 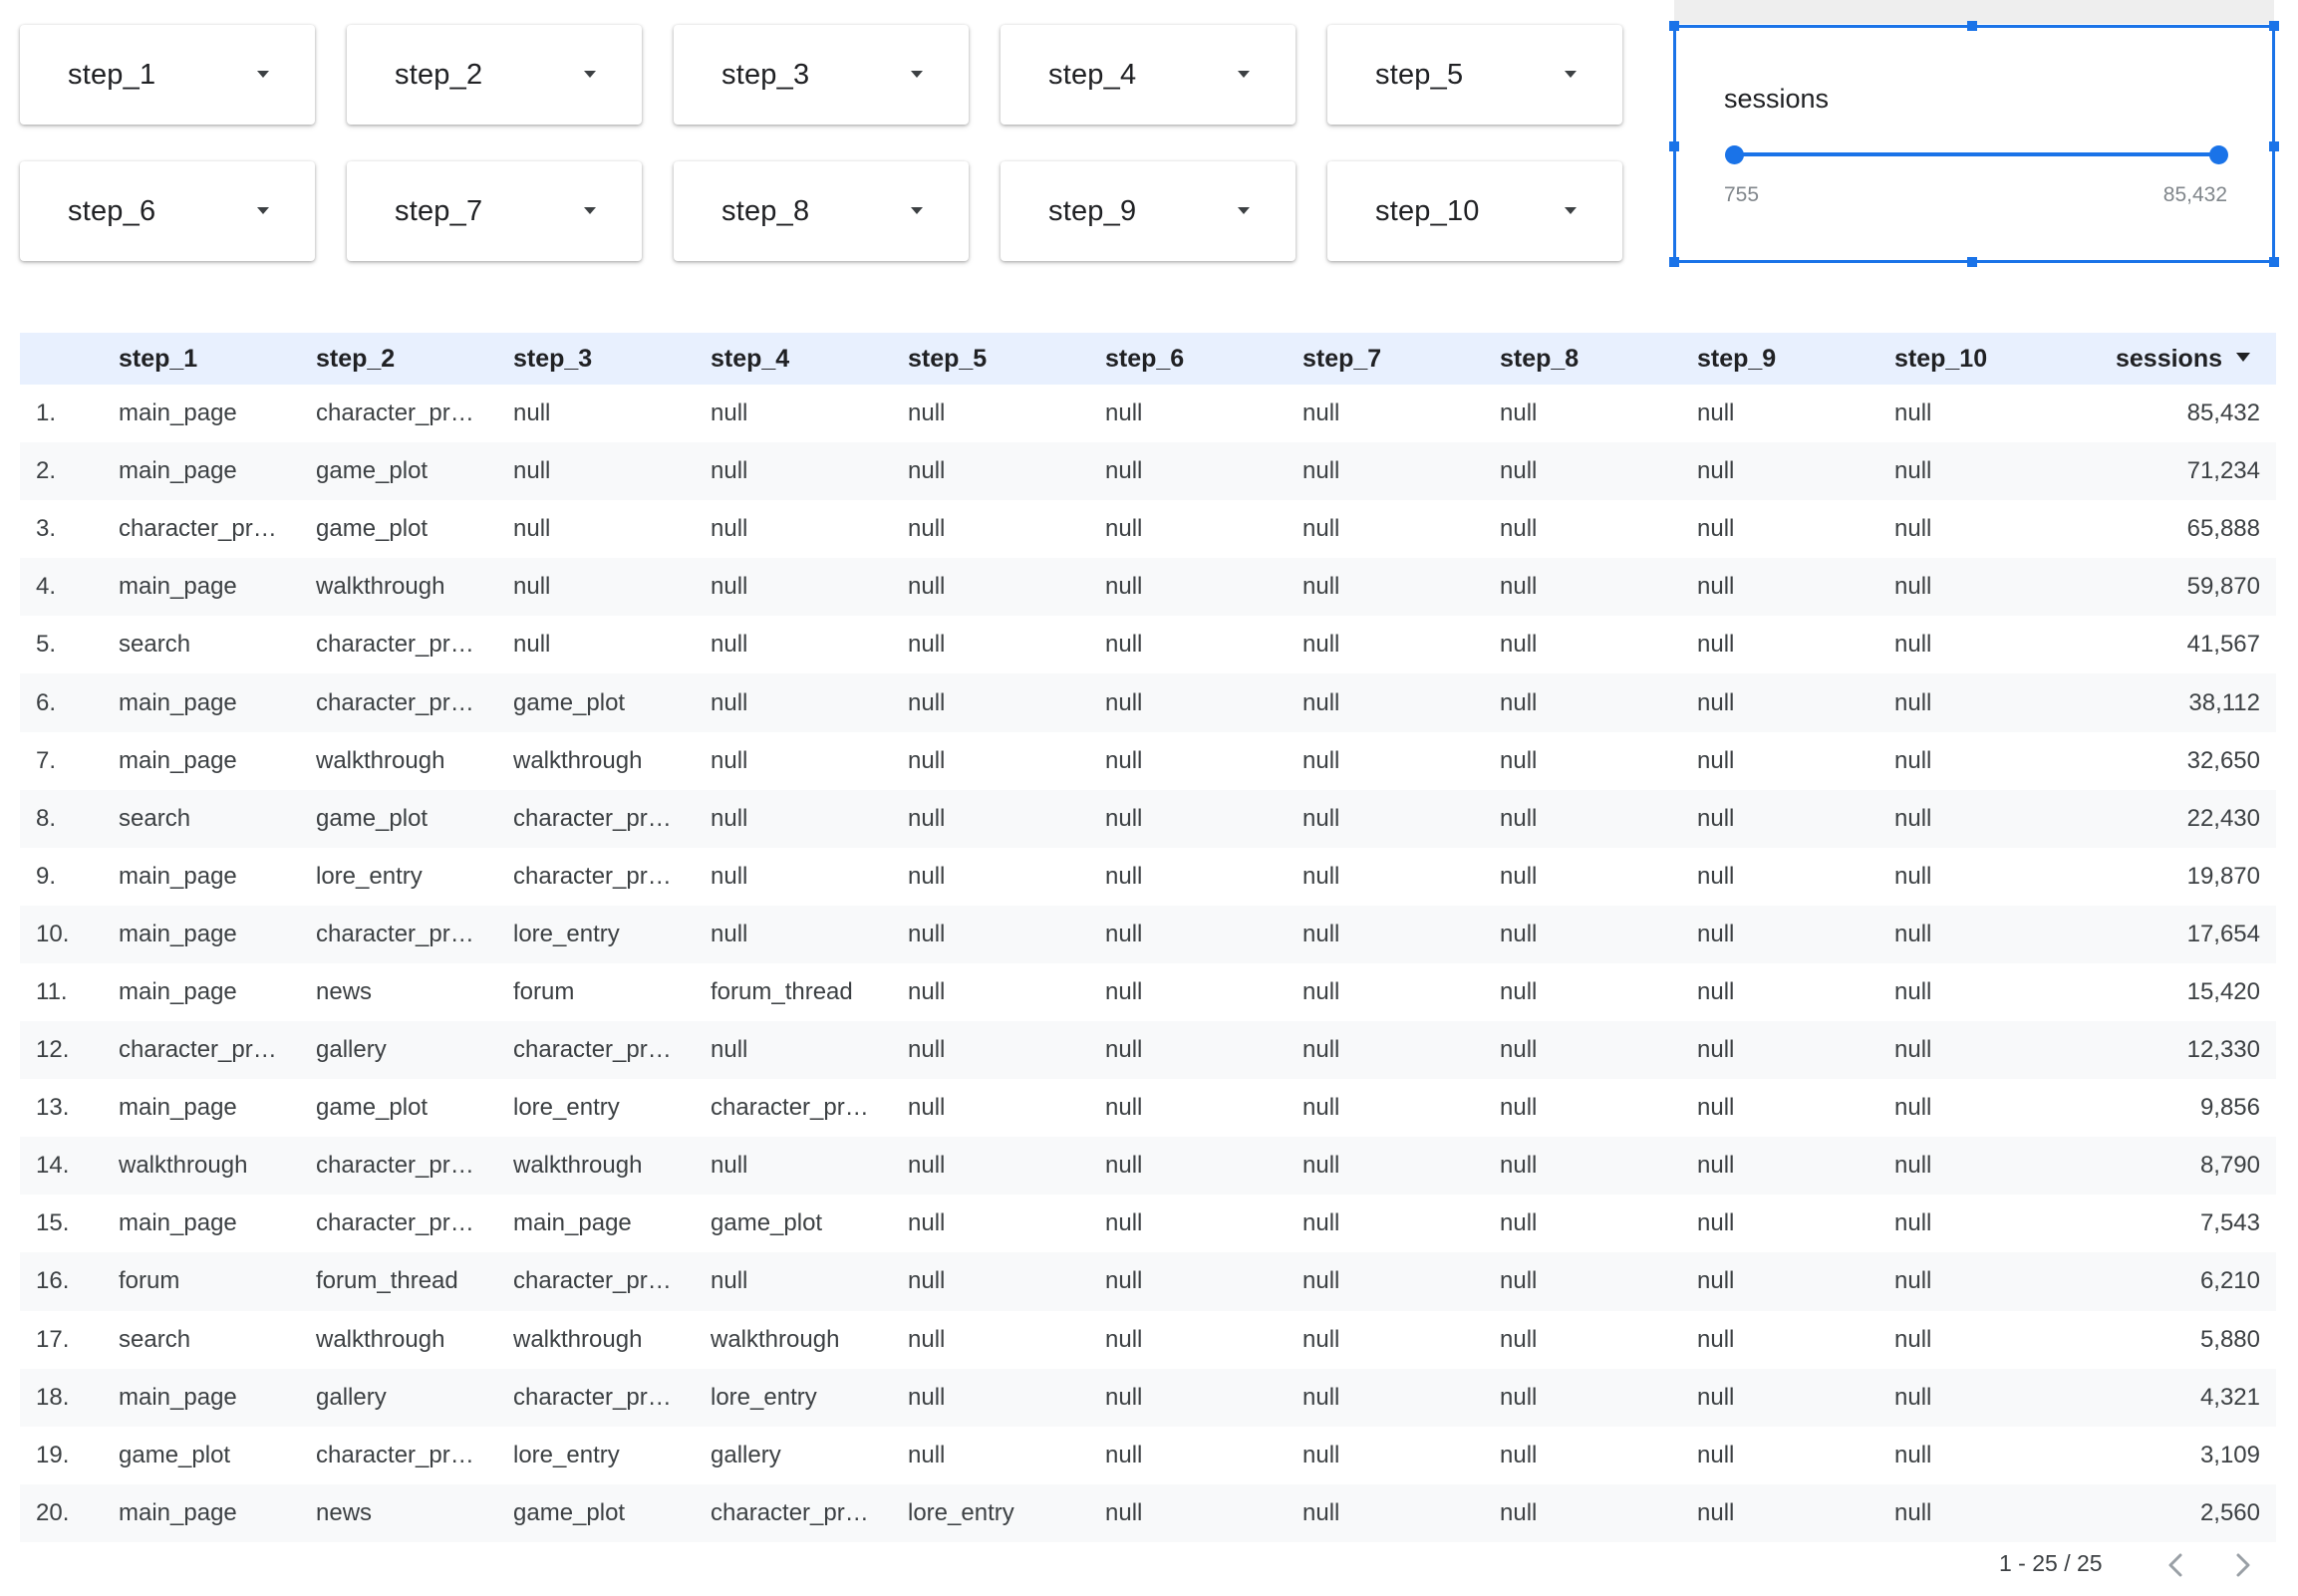 I want to click on resize-handle-top-left, so click(x=1674, y=26).